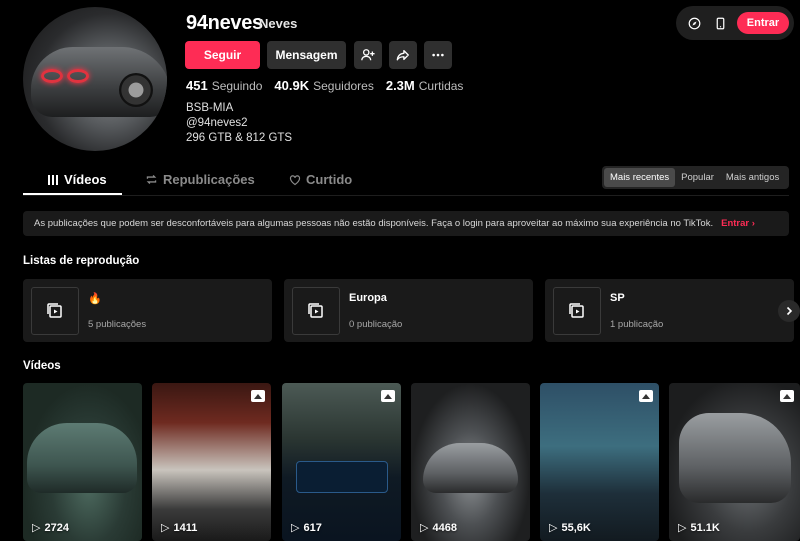 The width and height of the screenshot is (800, 541). I want to click on playlists-next-button, so click(789, 311).